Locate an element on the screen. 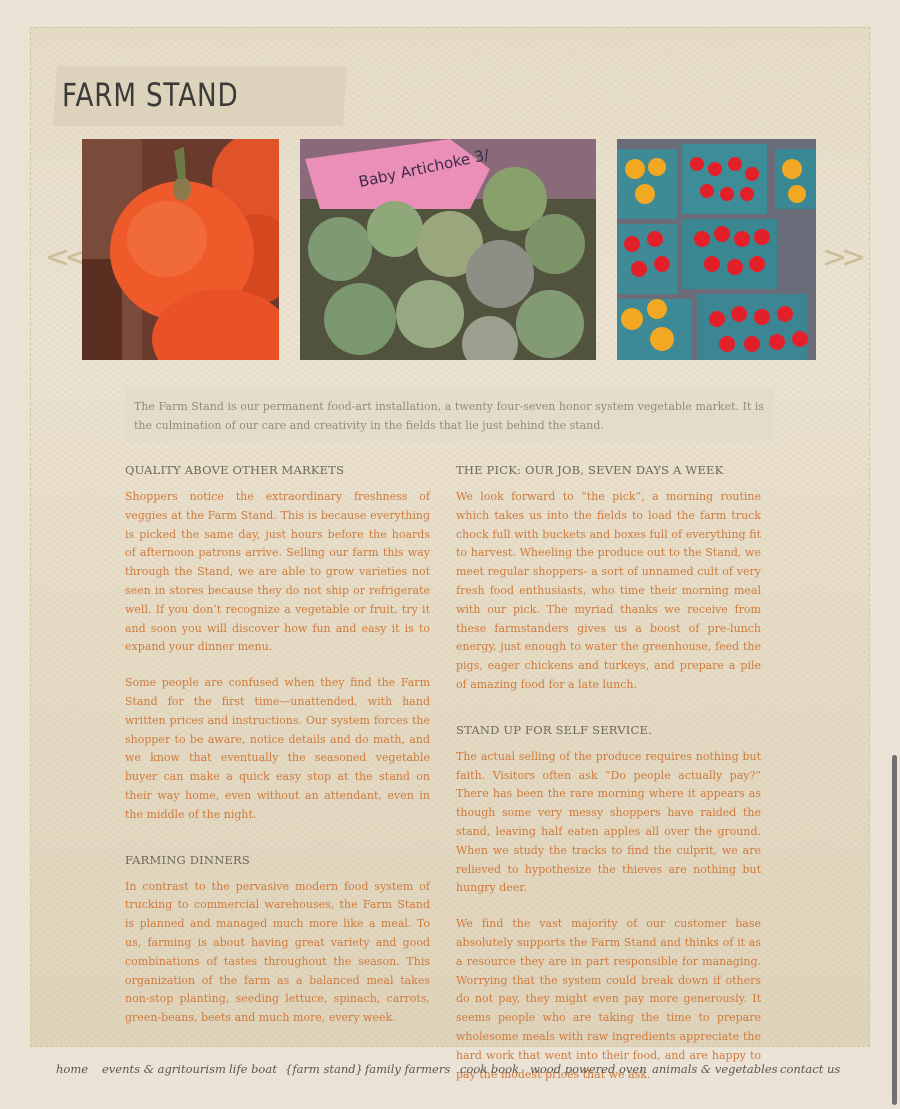  site-title: FARM STAND is located at coordinates (150, 95).